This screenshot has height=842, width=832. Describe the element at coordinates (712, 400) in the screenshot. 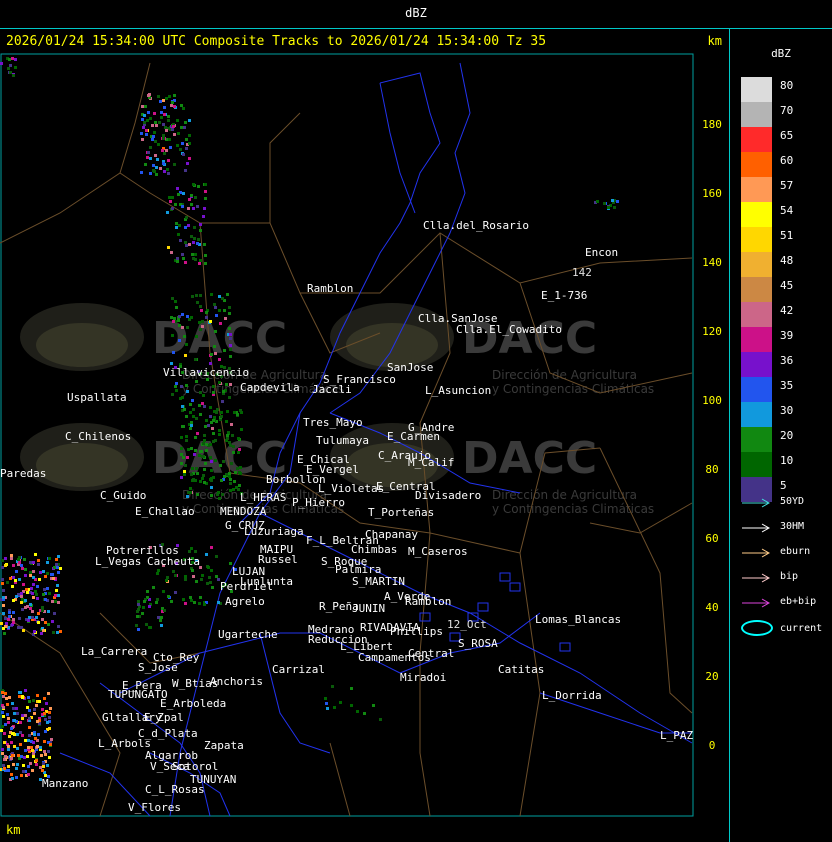

I see `y-tick-label: 100` at that location.